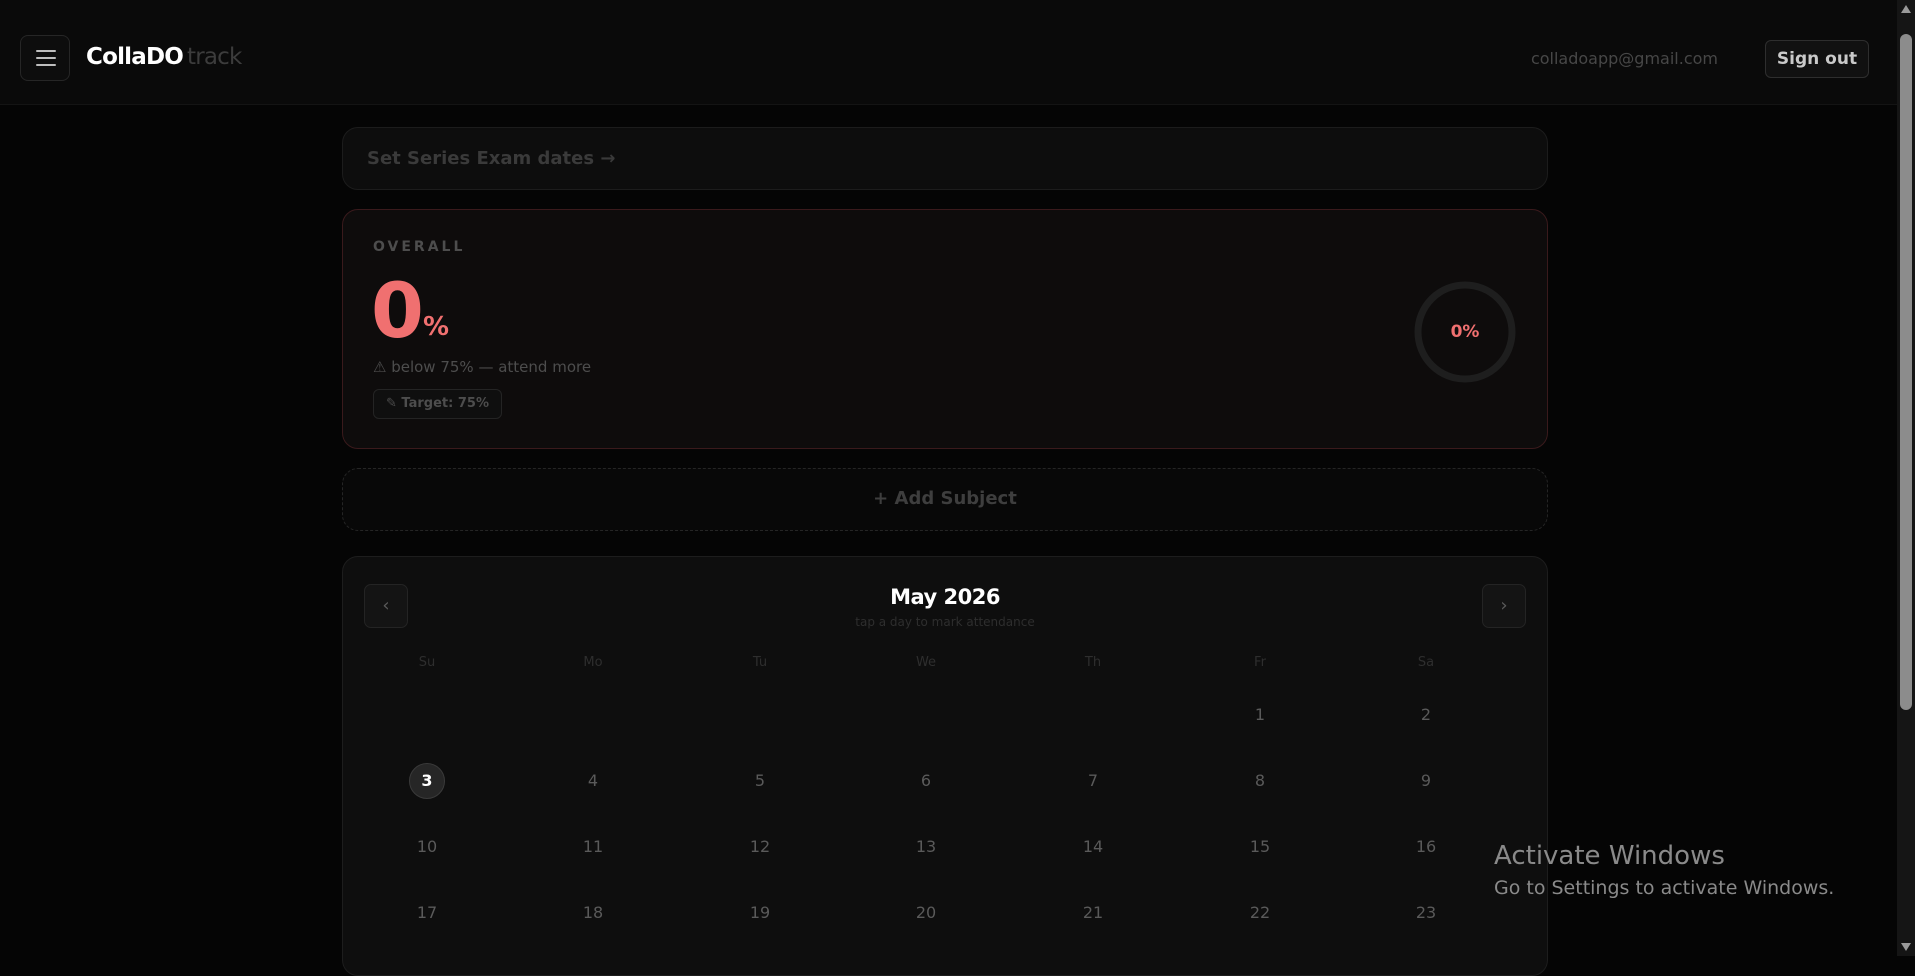  I want to click on weekday-header: Sa, so click(1426, 662).